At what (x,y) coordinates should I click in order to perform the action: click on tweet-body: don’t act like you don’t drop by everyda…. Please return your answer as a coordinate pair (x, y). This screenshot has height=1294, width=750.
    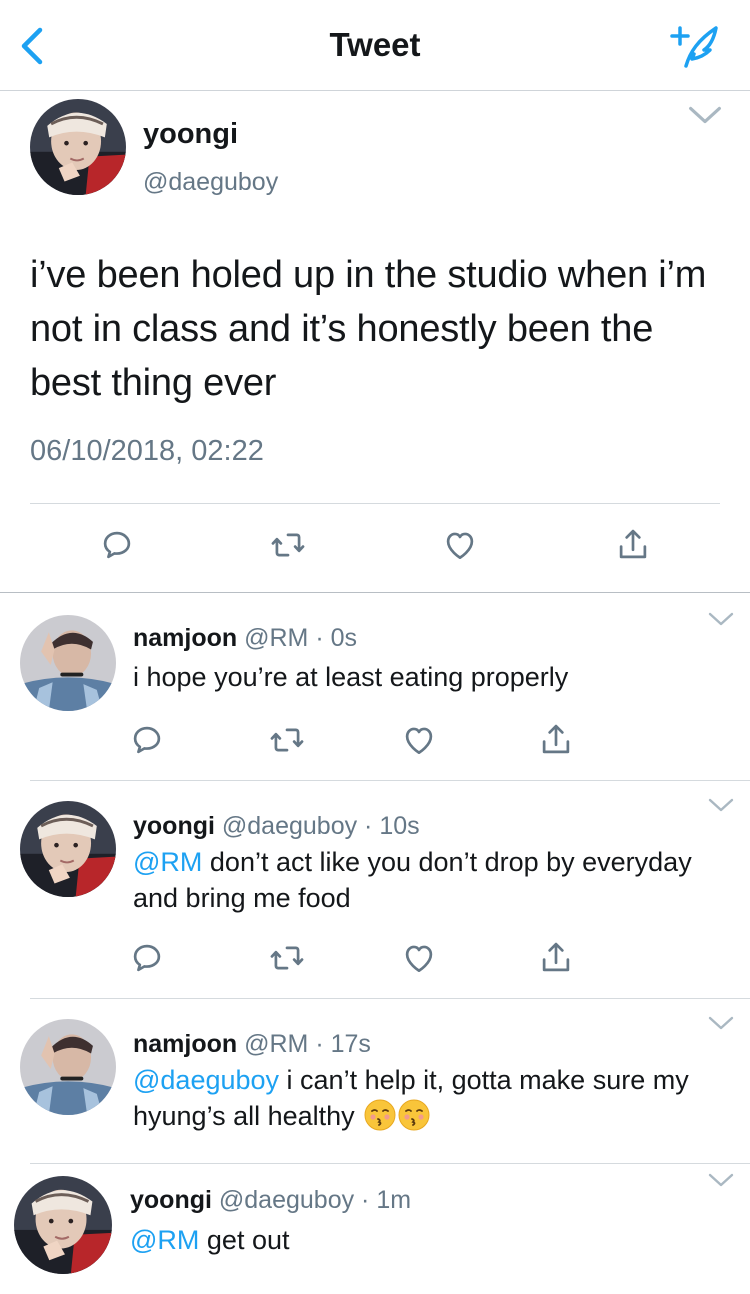
    Looking at the image, I should click on (412, 880).